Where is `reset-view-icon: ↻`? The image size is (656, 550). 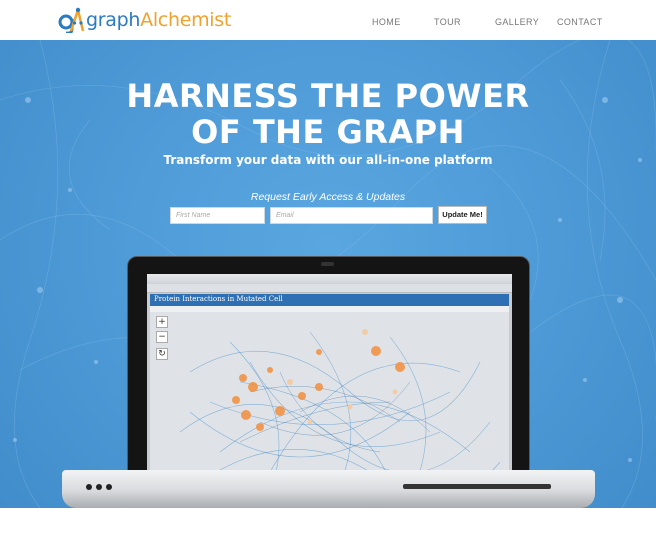
reset-view-icon: ↻ is located at coordinates (162, 354).